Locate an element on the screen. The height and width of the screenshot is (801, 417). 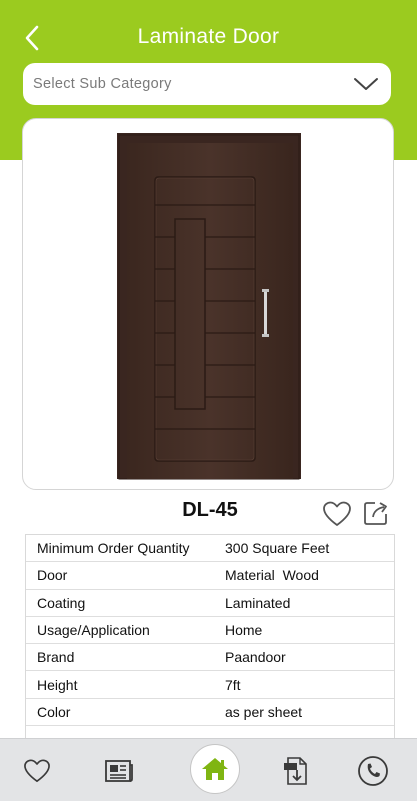
spec-row: Coating Laminated is located at coordinates (210, 603).